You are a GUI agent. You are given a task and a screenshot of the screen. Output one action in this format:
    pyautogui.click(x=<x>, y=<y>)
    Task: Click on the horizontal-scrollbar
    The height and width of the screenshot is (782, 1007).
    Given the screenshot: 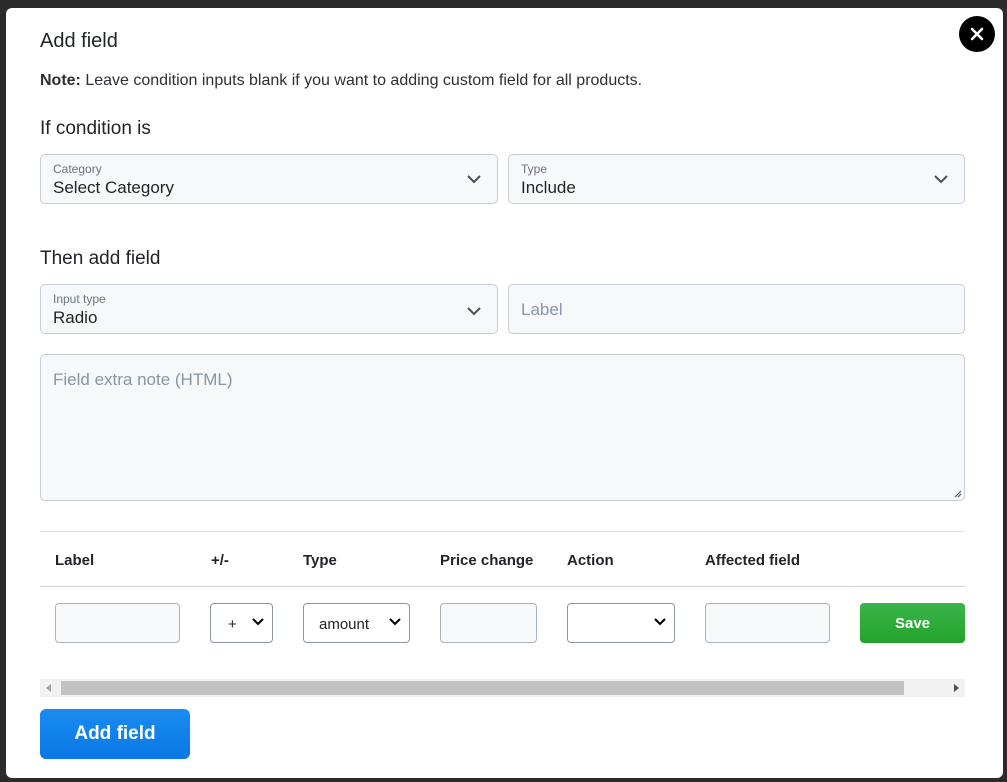 What is the action you would take?
    pyautogui.click(x=502, y=688)
    